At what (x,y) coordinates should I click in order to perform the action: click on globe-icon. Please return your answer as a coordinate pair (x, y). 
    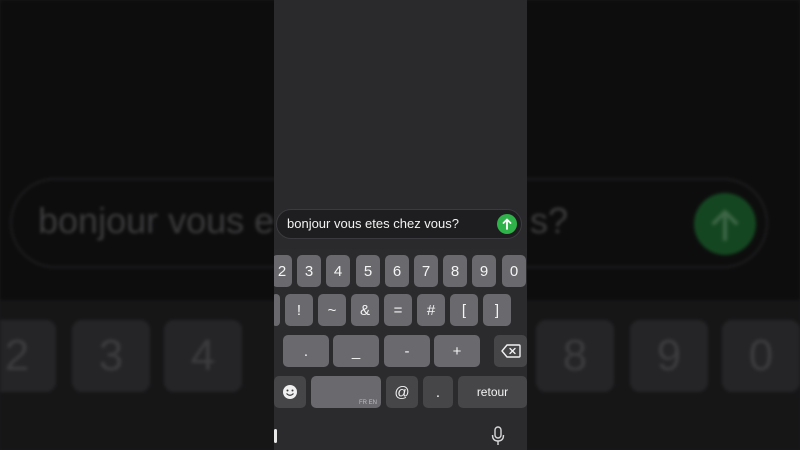
    Looking at the image, I should click on (275, 436).